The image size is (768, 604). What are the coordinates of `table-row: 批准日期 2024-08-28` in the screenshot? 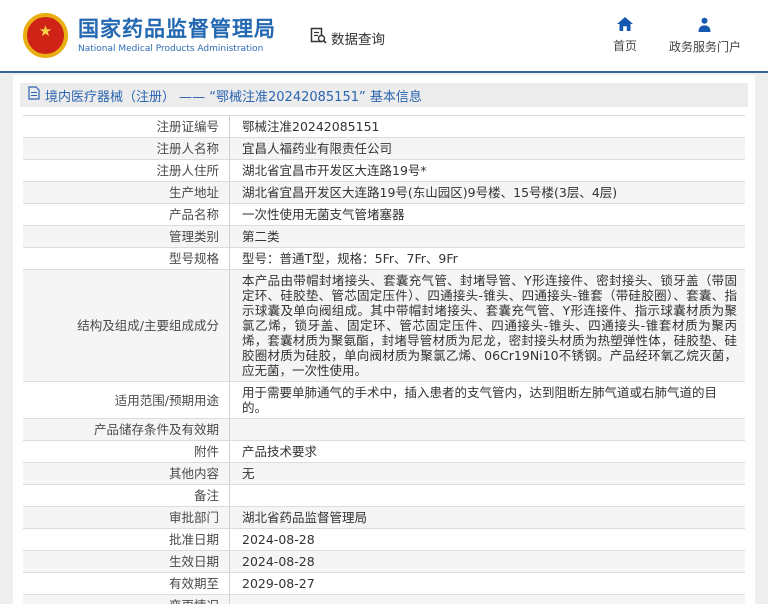 It's located at (384, 539).